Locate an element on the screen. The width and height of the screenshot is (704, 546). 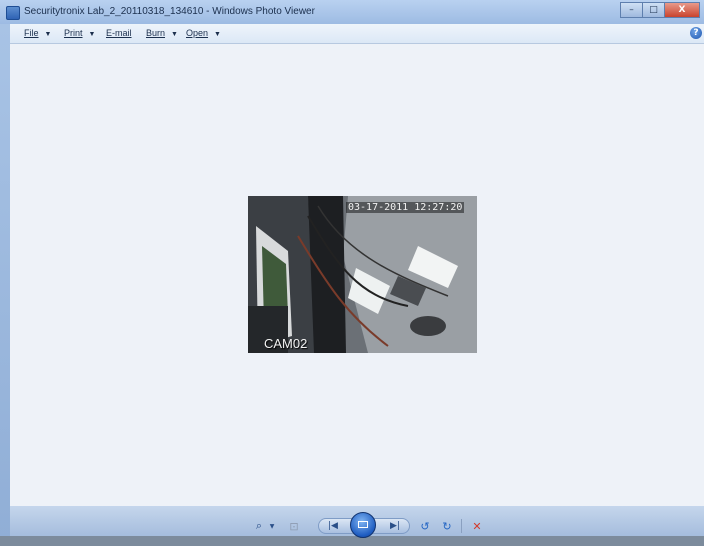
close-button: X is located at coordinates (682, 10).